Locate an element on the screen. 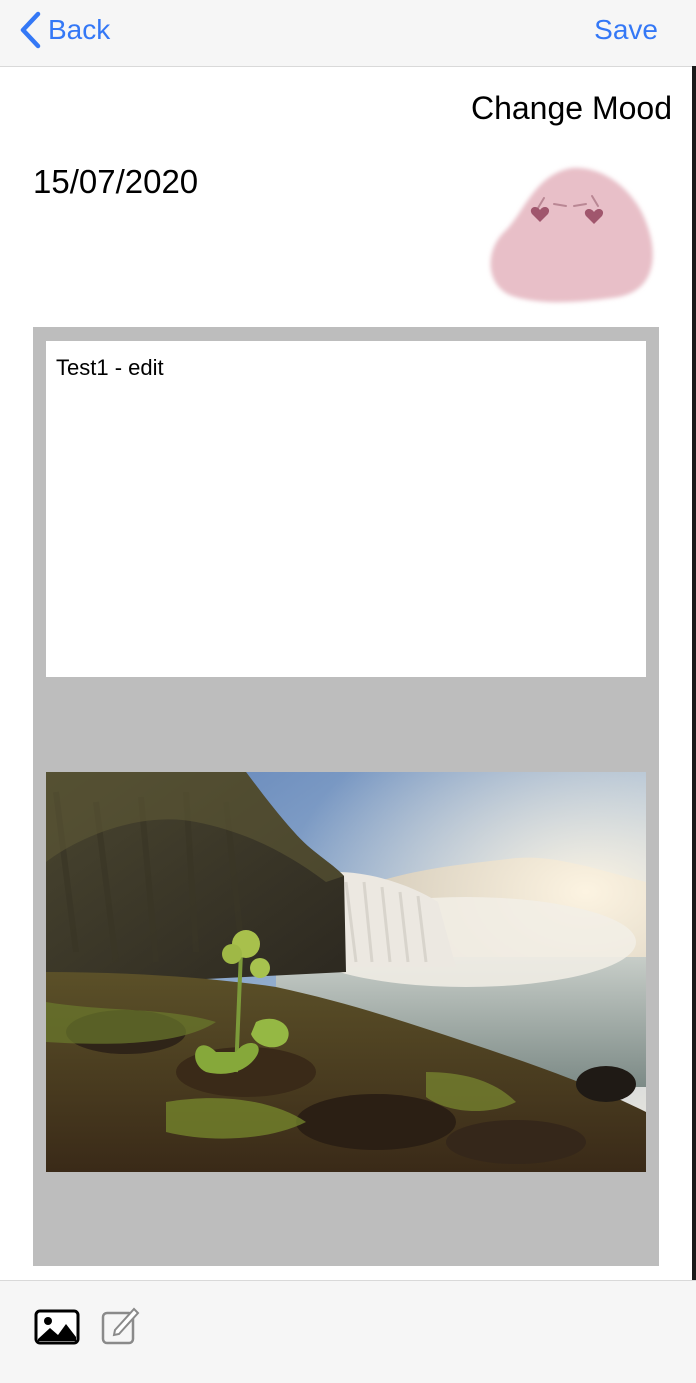  back-button-label: Back is located at coordinates (79, 29).